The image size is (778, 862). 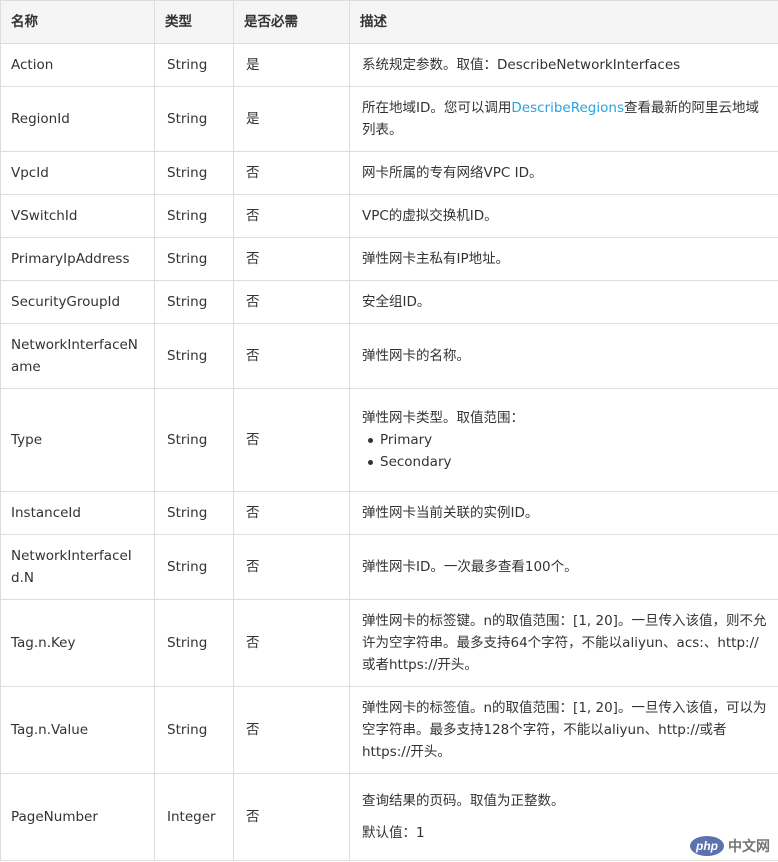 I want to click on param-description: 系统规定参数。取值：DescribeNetworkInterfaces, so click(x=563, y=65).